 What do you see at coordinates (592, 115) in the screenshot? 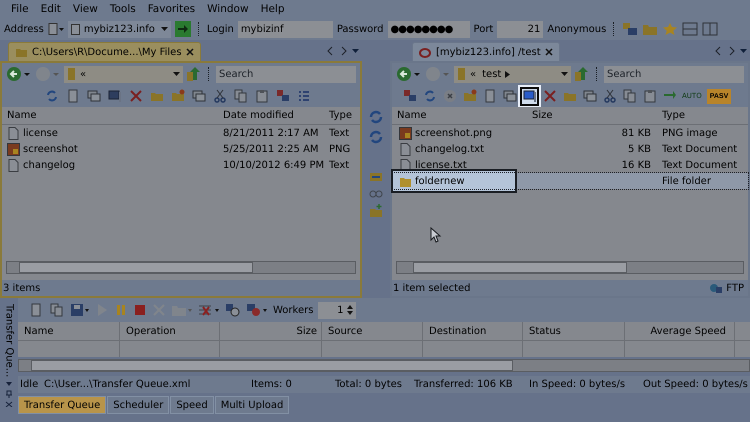
I see `column-header: Size` at bounding box center [592, 115].